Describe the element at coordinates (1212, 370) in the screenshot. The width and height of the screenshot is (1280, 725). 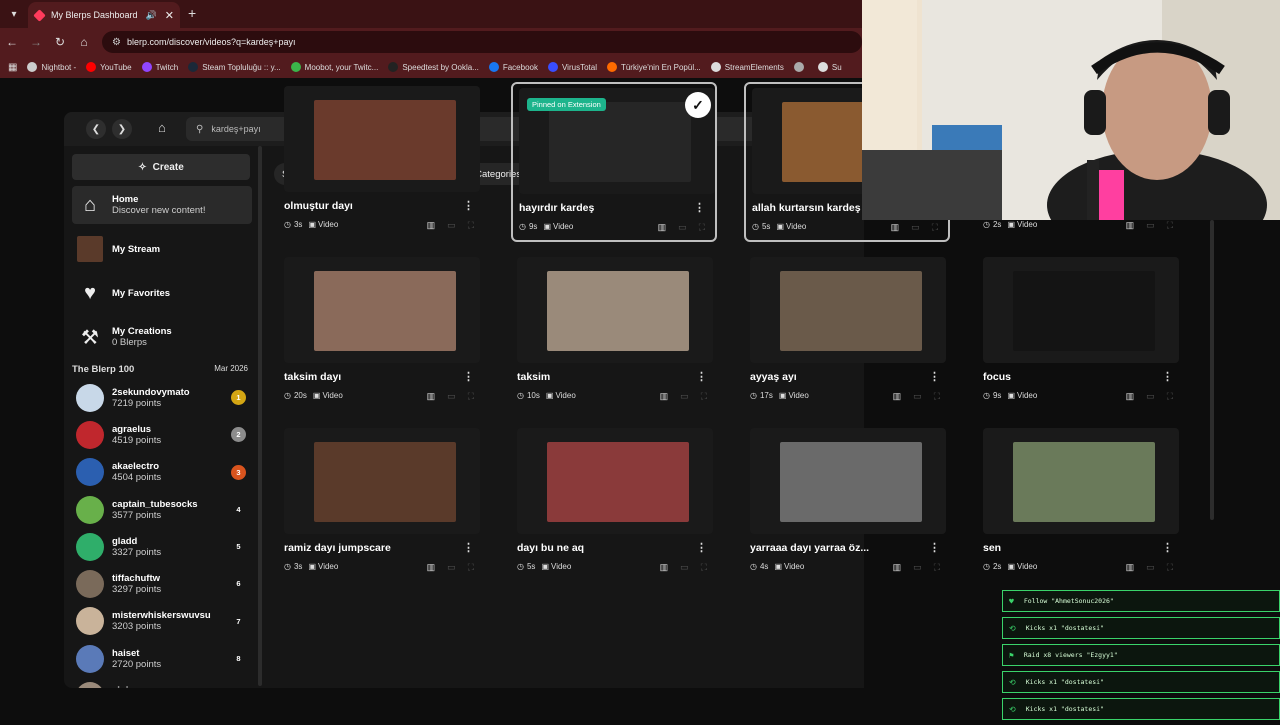
I see `content-scrollbar` at that location.